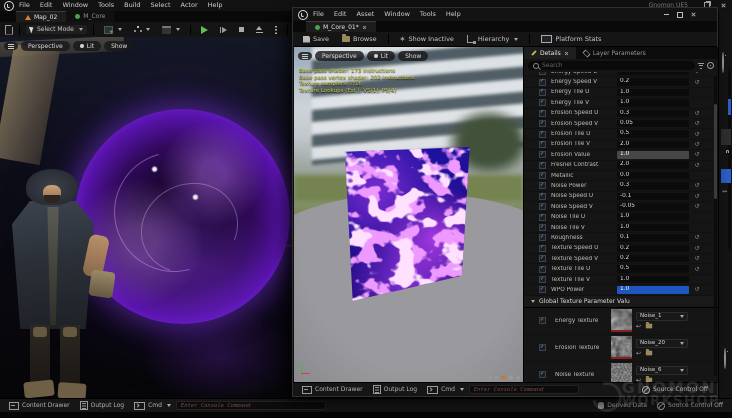 The image size is (732, 418). Describe the element at coordinates (621, 372) in the screenshot. I see `texture-parameter-row: Noise Texture Noise_6↩` at that location.